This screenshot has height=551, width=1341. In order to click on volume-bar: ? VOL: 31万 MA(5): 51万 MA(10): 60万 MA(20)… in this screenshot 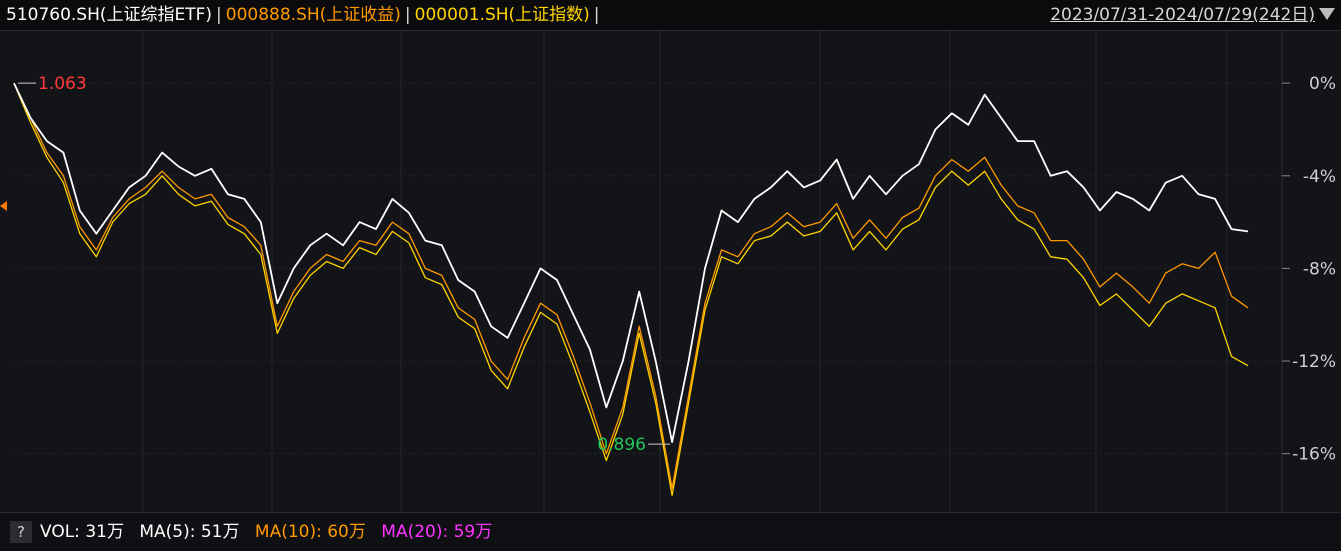, I will do `click(670, 531)`.